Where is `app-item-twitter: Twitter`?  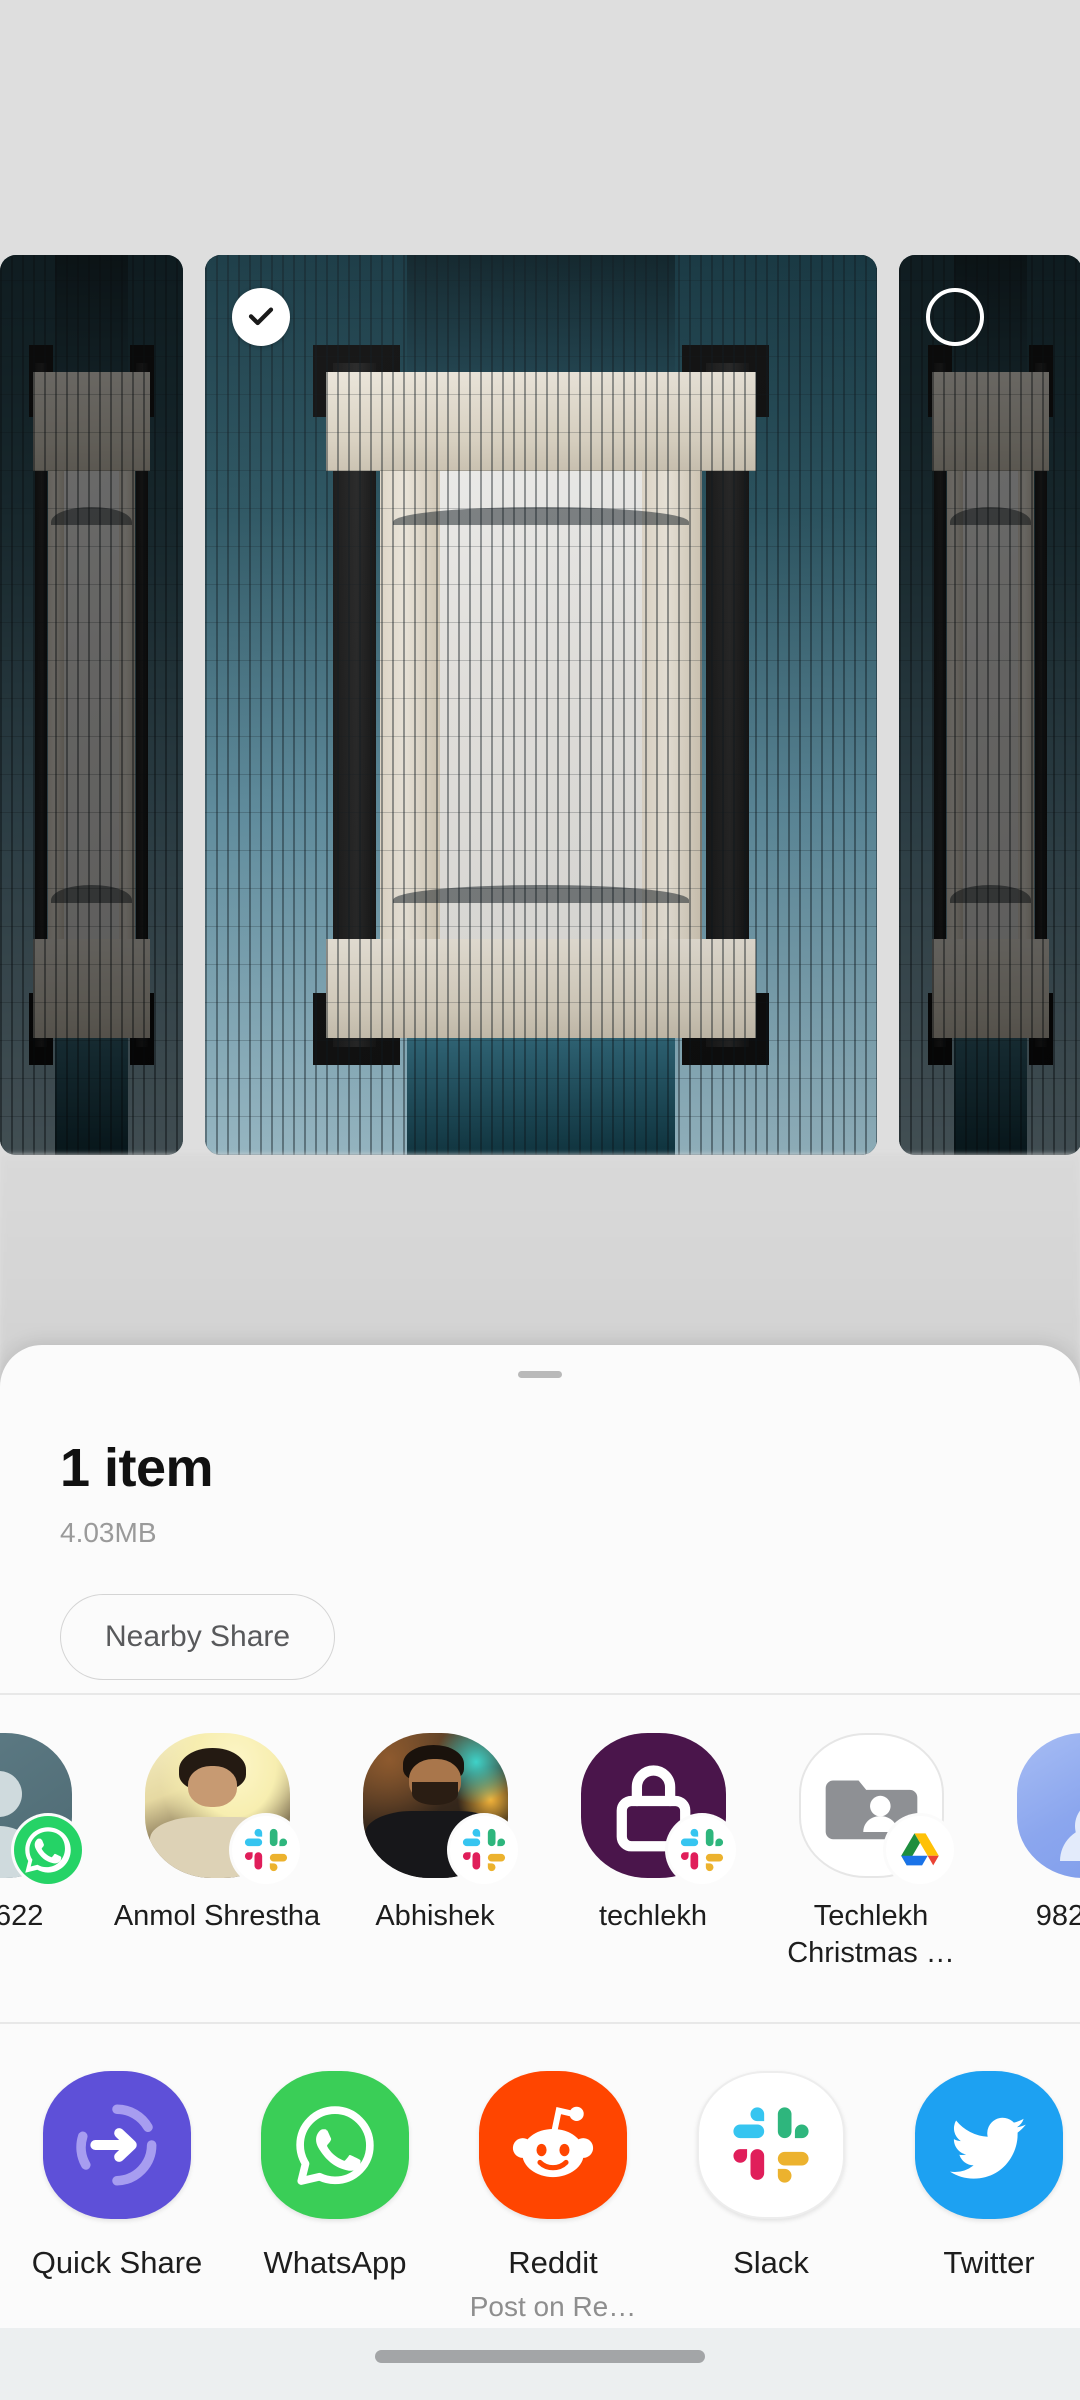 app-item-twitter: Twitter is located at coordinates (980, 2153).